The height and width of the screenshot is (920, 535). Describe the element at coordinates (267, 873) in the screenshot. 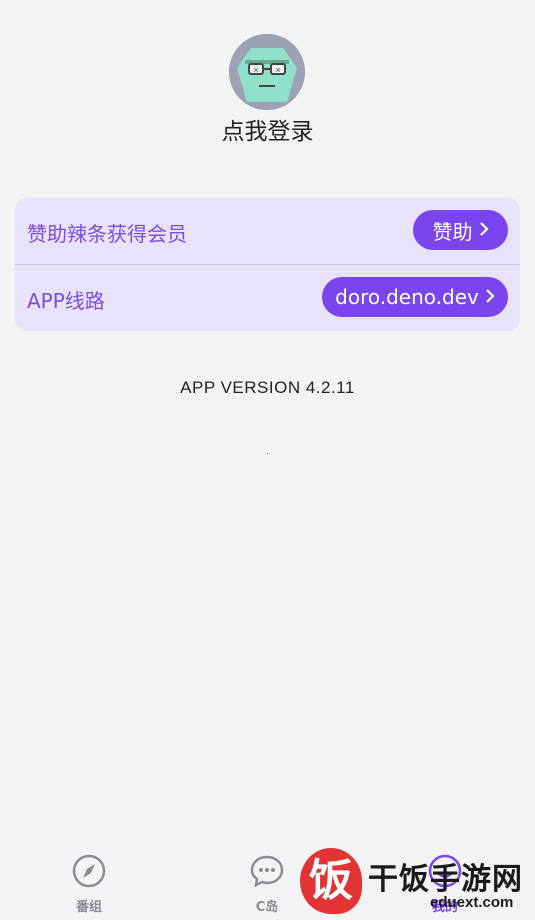

I see `chat-bubble-icon` at that location.